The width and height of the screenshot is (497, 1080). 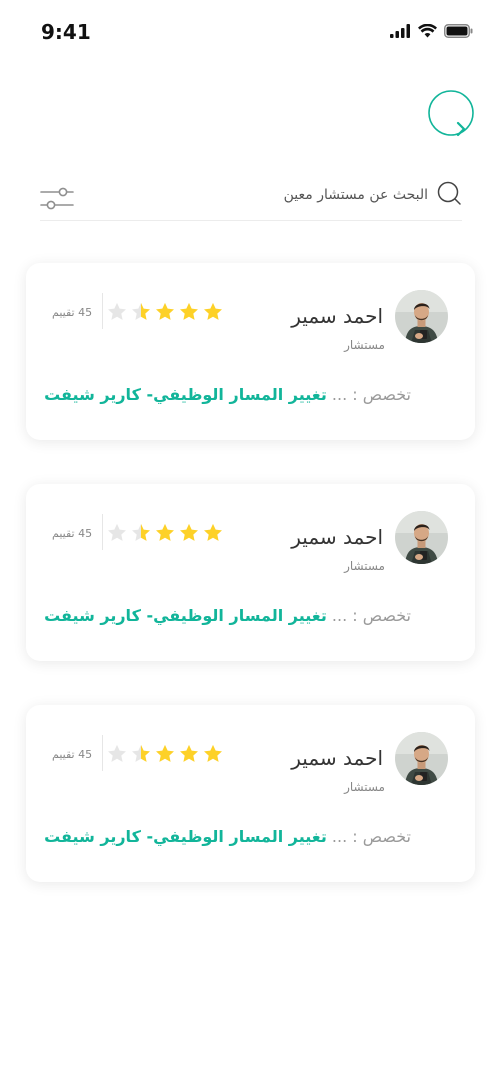 I want to click on search-bar: البحث عن مستشار معين, so click(x=251, y=198).